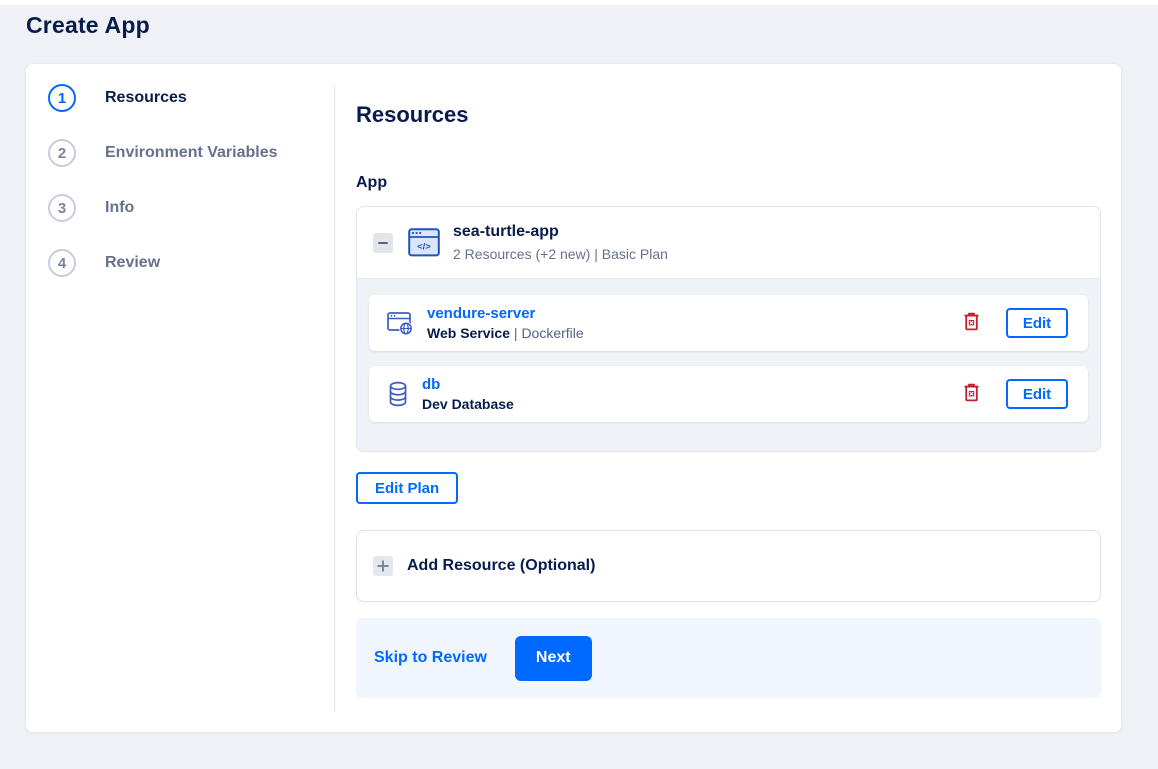 The image size is (1158, 769). I want to click on step-environment-variables: 2 Environment Variables, so click(191, 153).